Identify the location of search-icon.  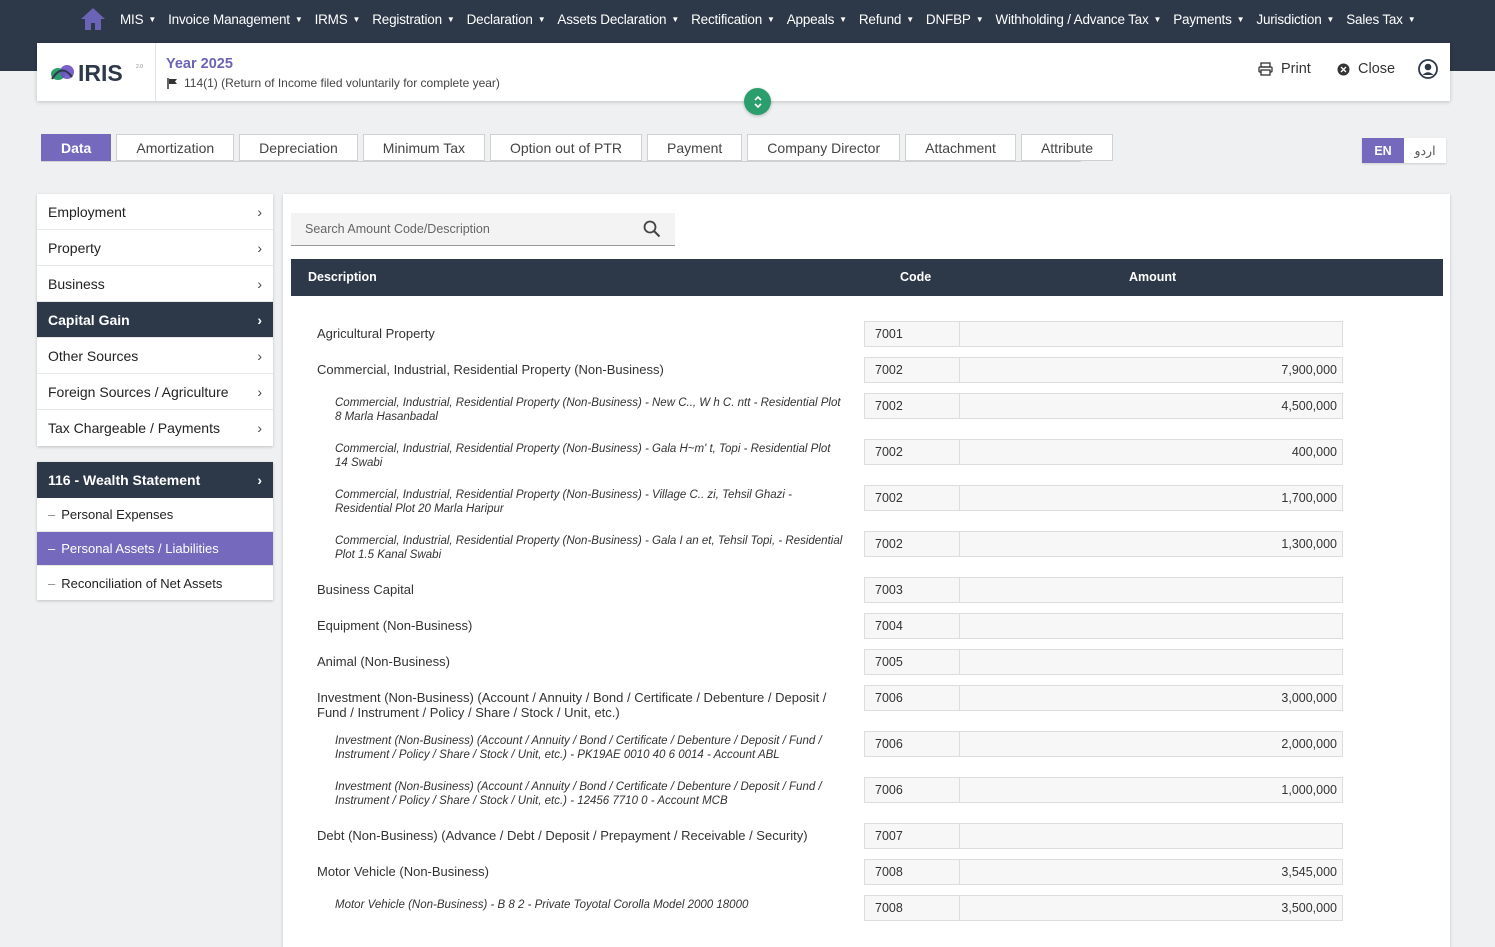
(652, 229).